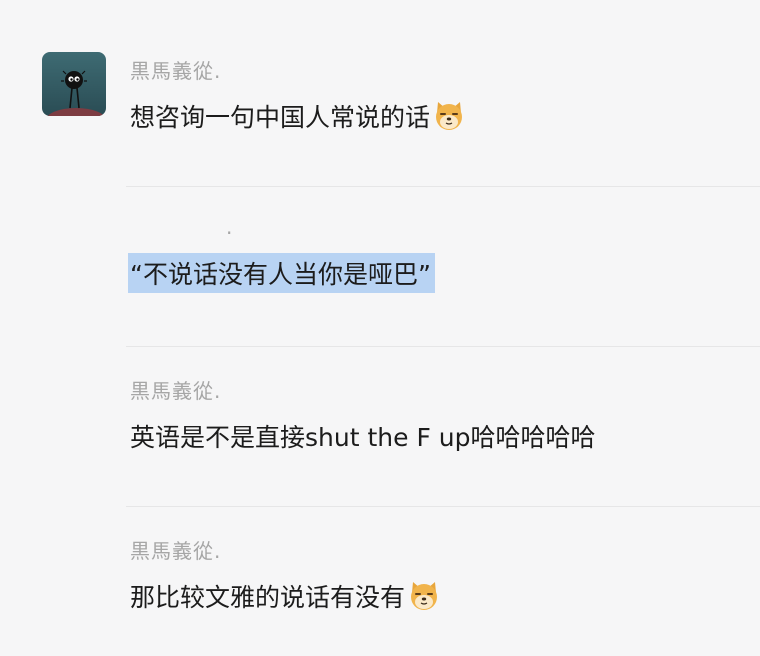 The height and width of the screenshot is (656, 760). I want to click on avatar, so click(74, 84).